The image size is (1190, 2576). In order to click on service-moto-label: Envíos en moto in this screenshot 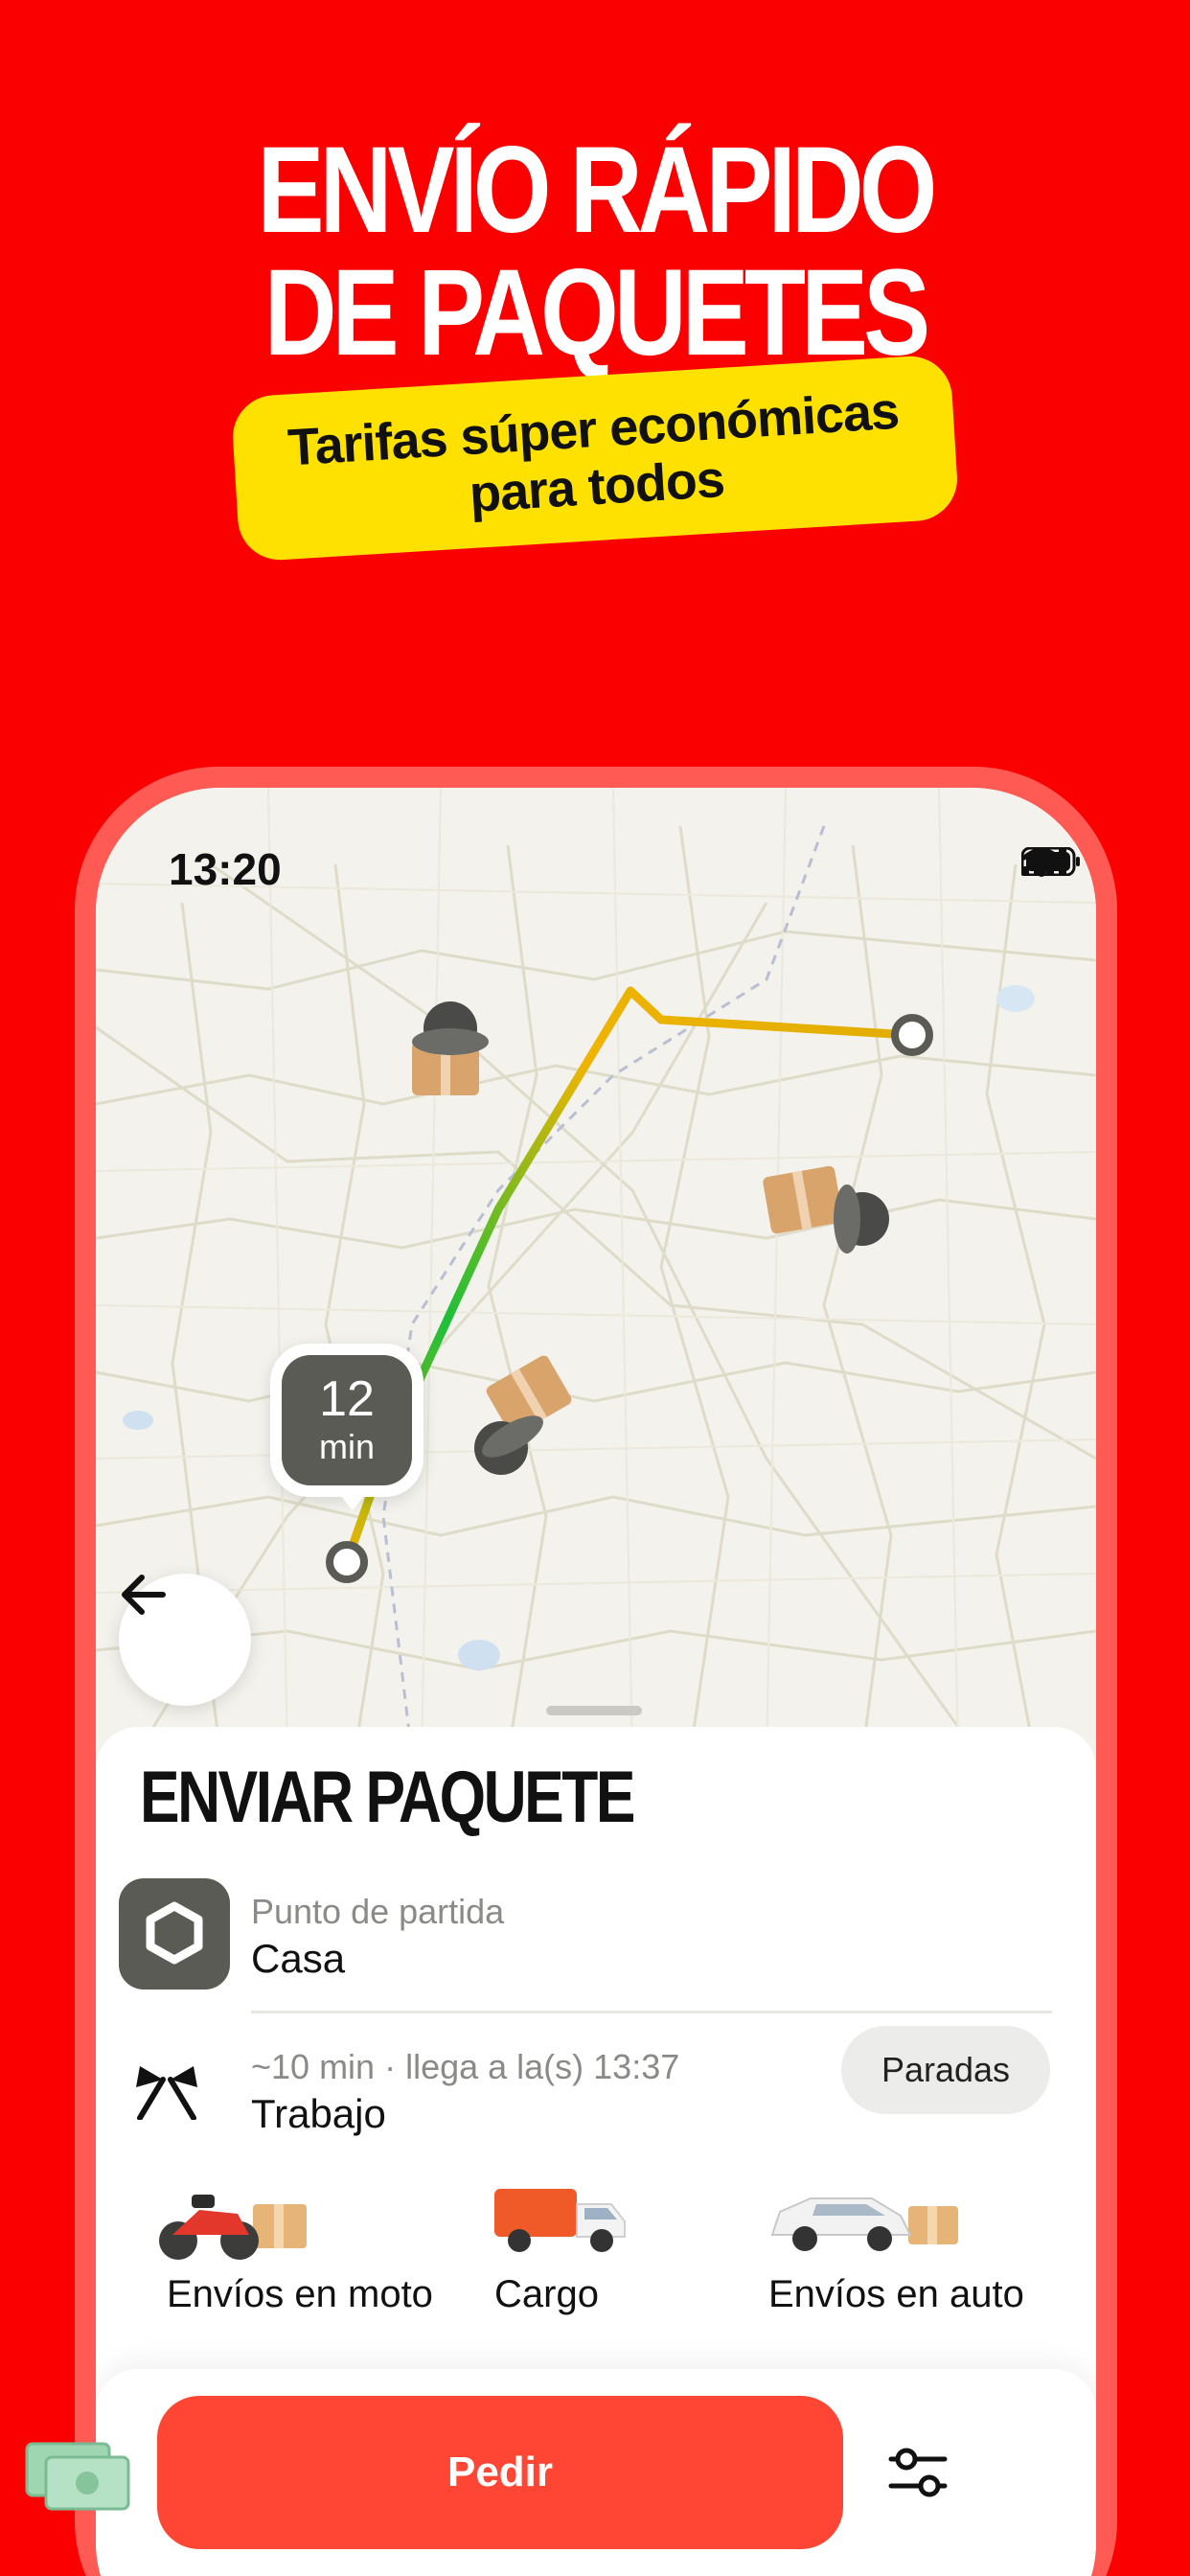, I will do `click(300, 2294)`.